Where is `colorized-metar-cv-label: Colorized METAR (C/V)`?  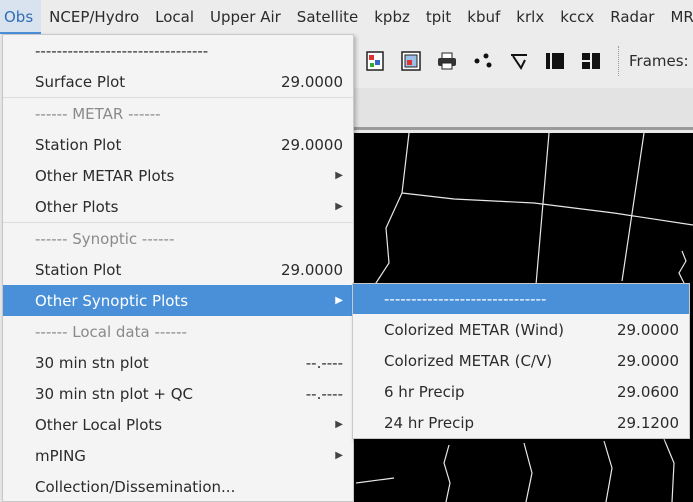 colorized-metar-cv-label: Colorized METAR (C/V) is located at coordinates (468, 361).